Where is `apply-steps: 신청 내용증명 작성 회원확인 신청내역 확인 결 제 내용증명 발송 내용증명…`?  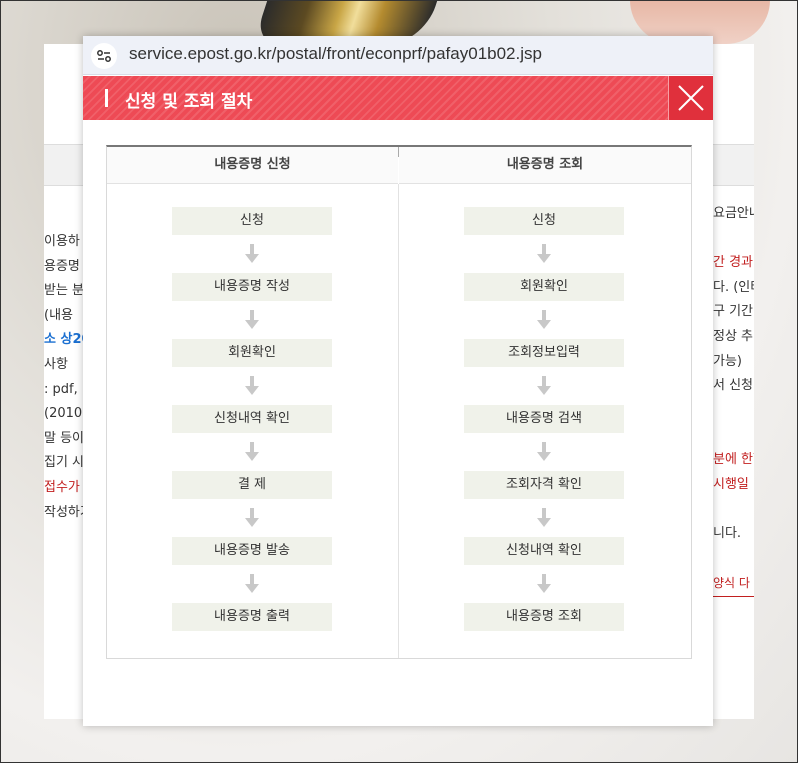 apply-steps: 신청 내용증명 작성 회원확인 신청내역 확인 결 제 내용증명 발송 내용증명… is located at coordinates (252, 419).